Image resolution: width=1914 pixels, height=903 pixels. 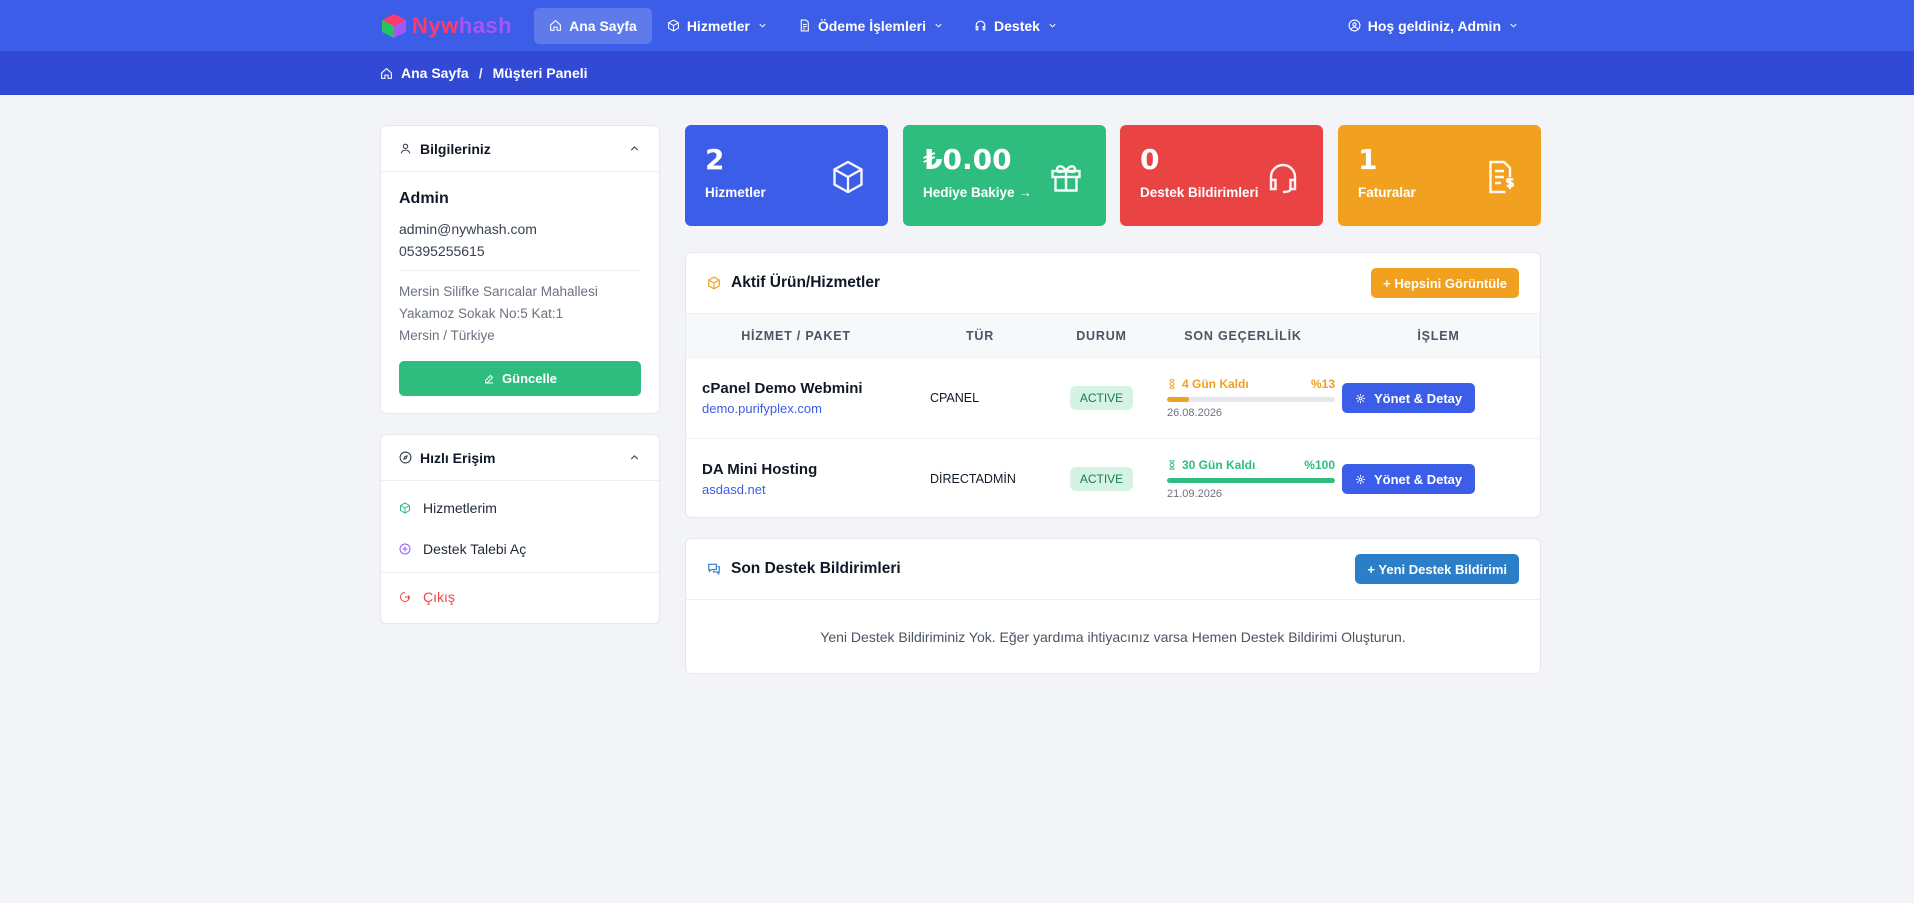 I want to click on invoice-icon, so click(x=1502, y=177).